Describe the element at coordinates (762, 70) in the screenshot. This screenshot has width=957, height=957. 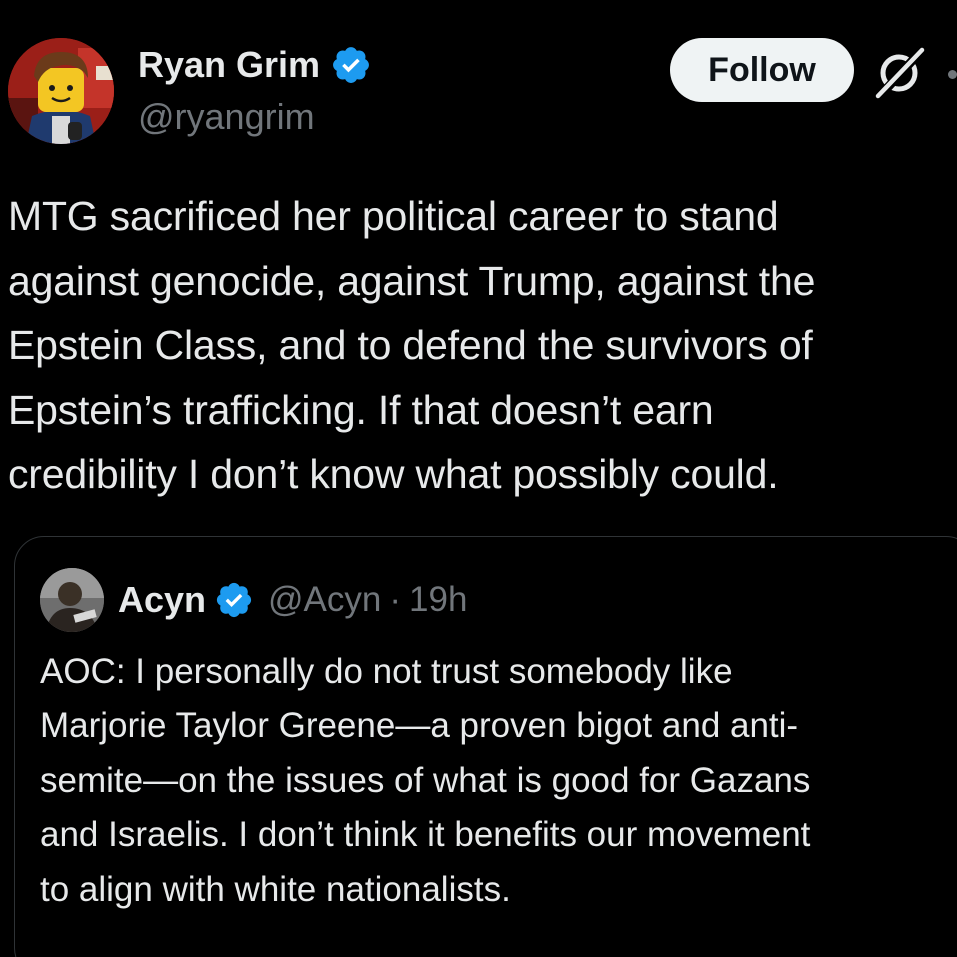
I see `follow-button: Follow` at that location.